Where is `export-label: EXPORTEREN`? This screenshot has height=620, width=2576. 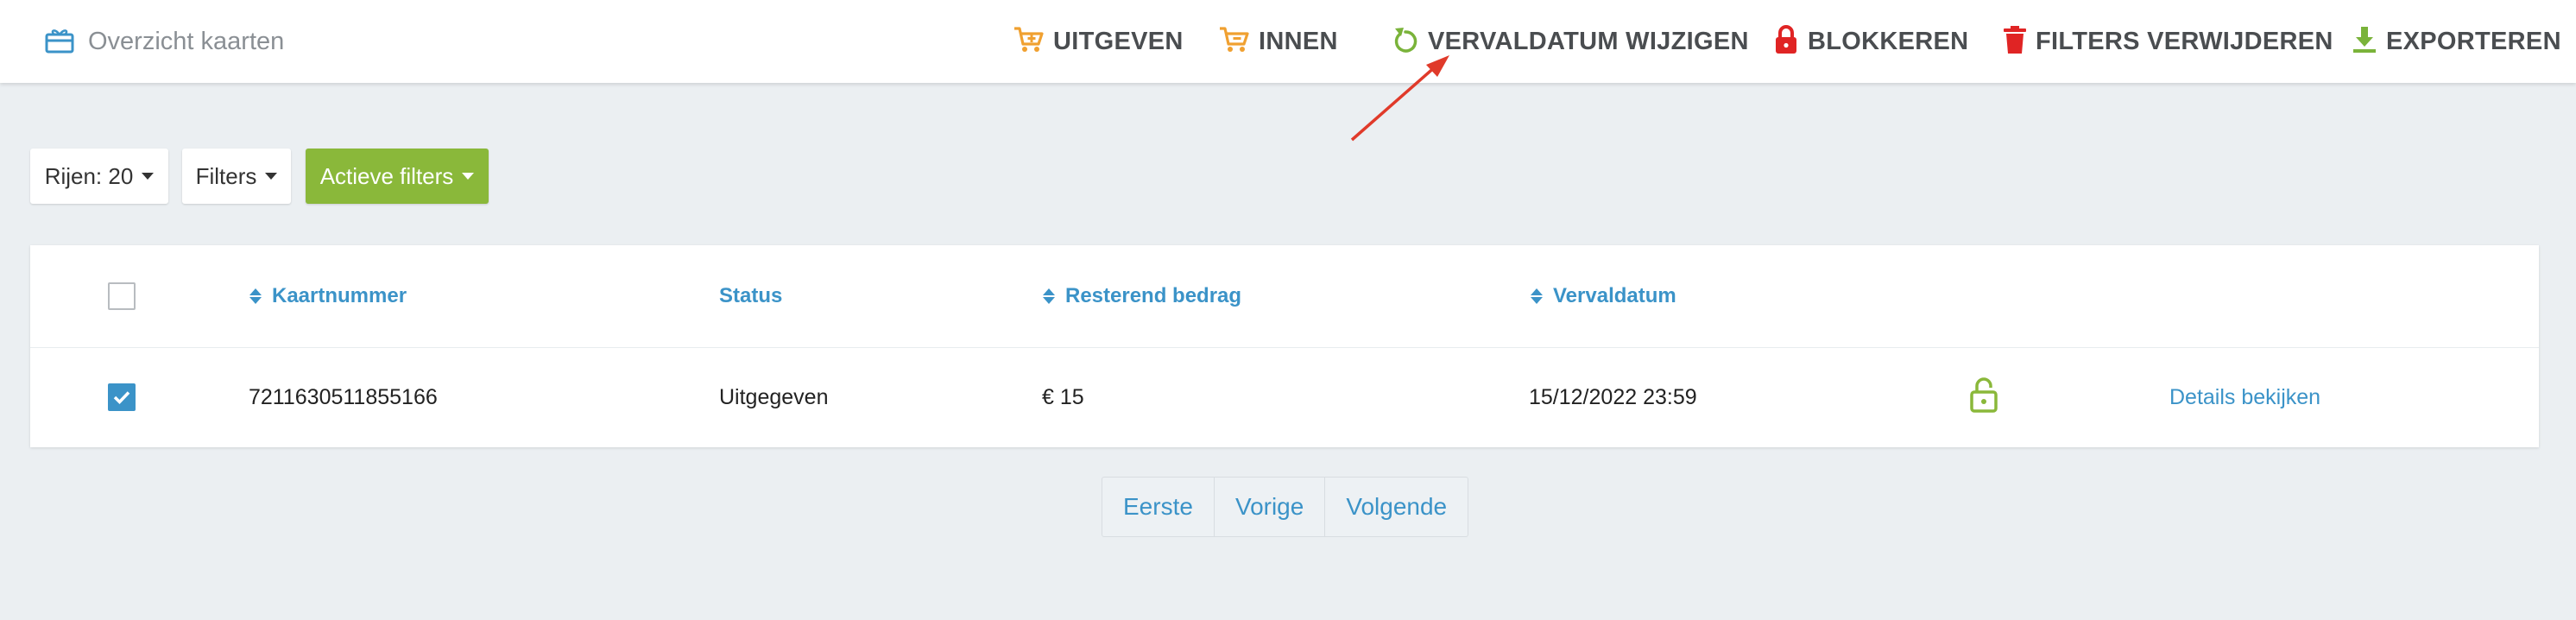 export-label: EXPORTEREN is located at coordinates (2473, 41).